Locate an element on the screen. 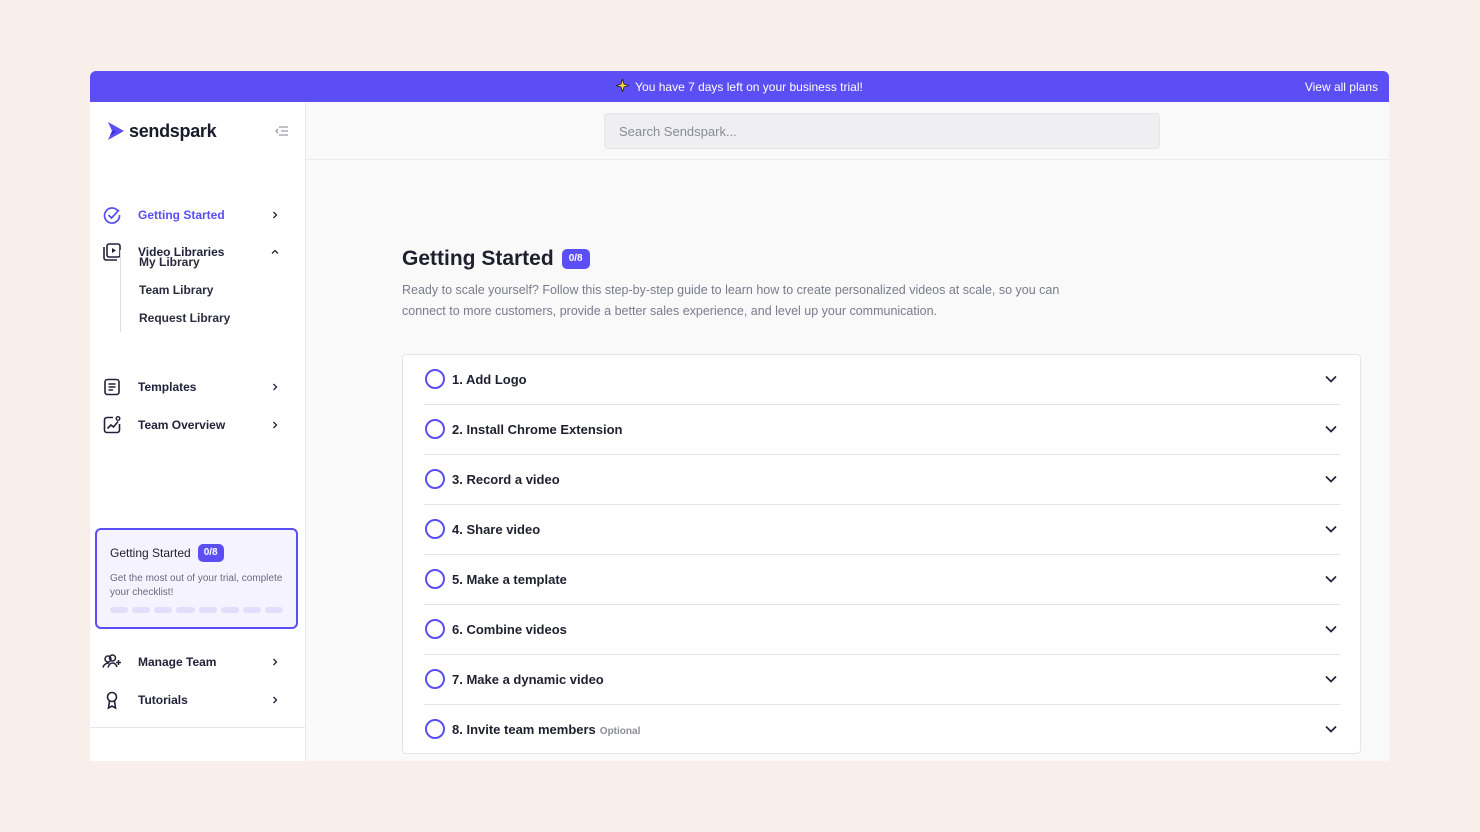 This screenshot has height=832, width=1480. sidebar-item-templates: Templates is located at coordinates (198, 387).